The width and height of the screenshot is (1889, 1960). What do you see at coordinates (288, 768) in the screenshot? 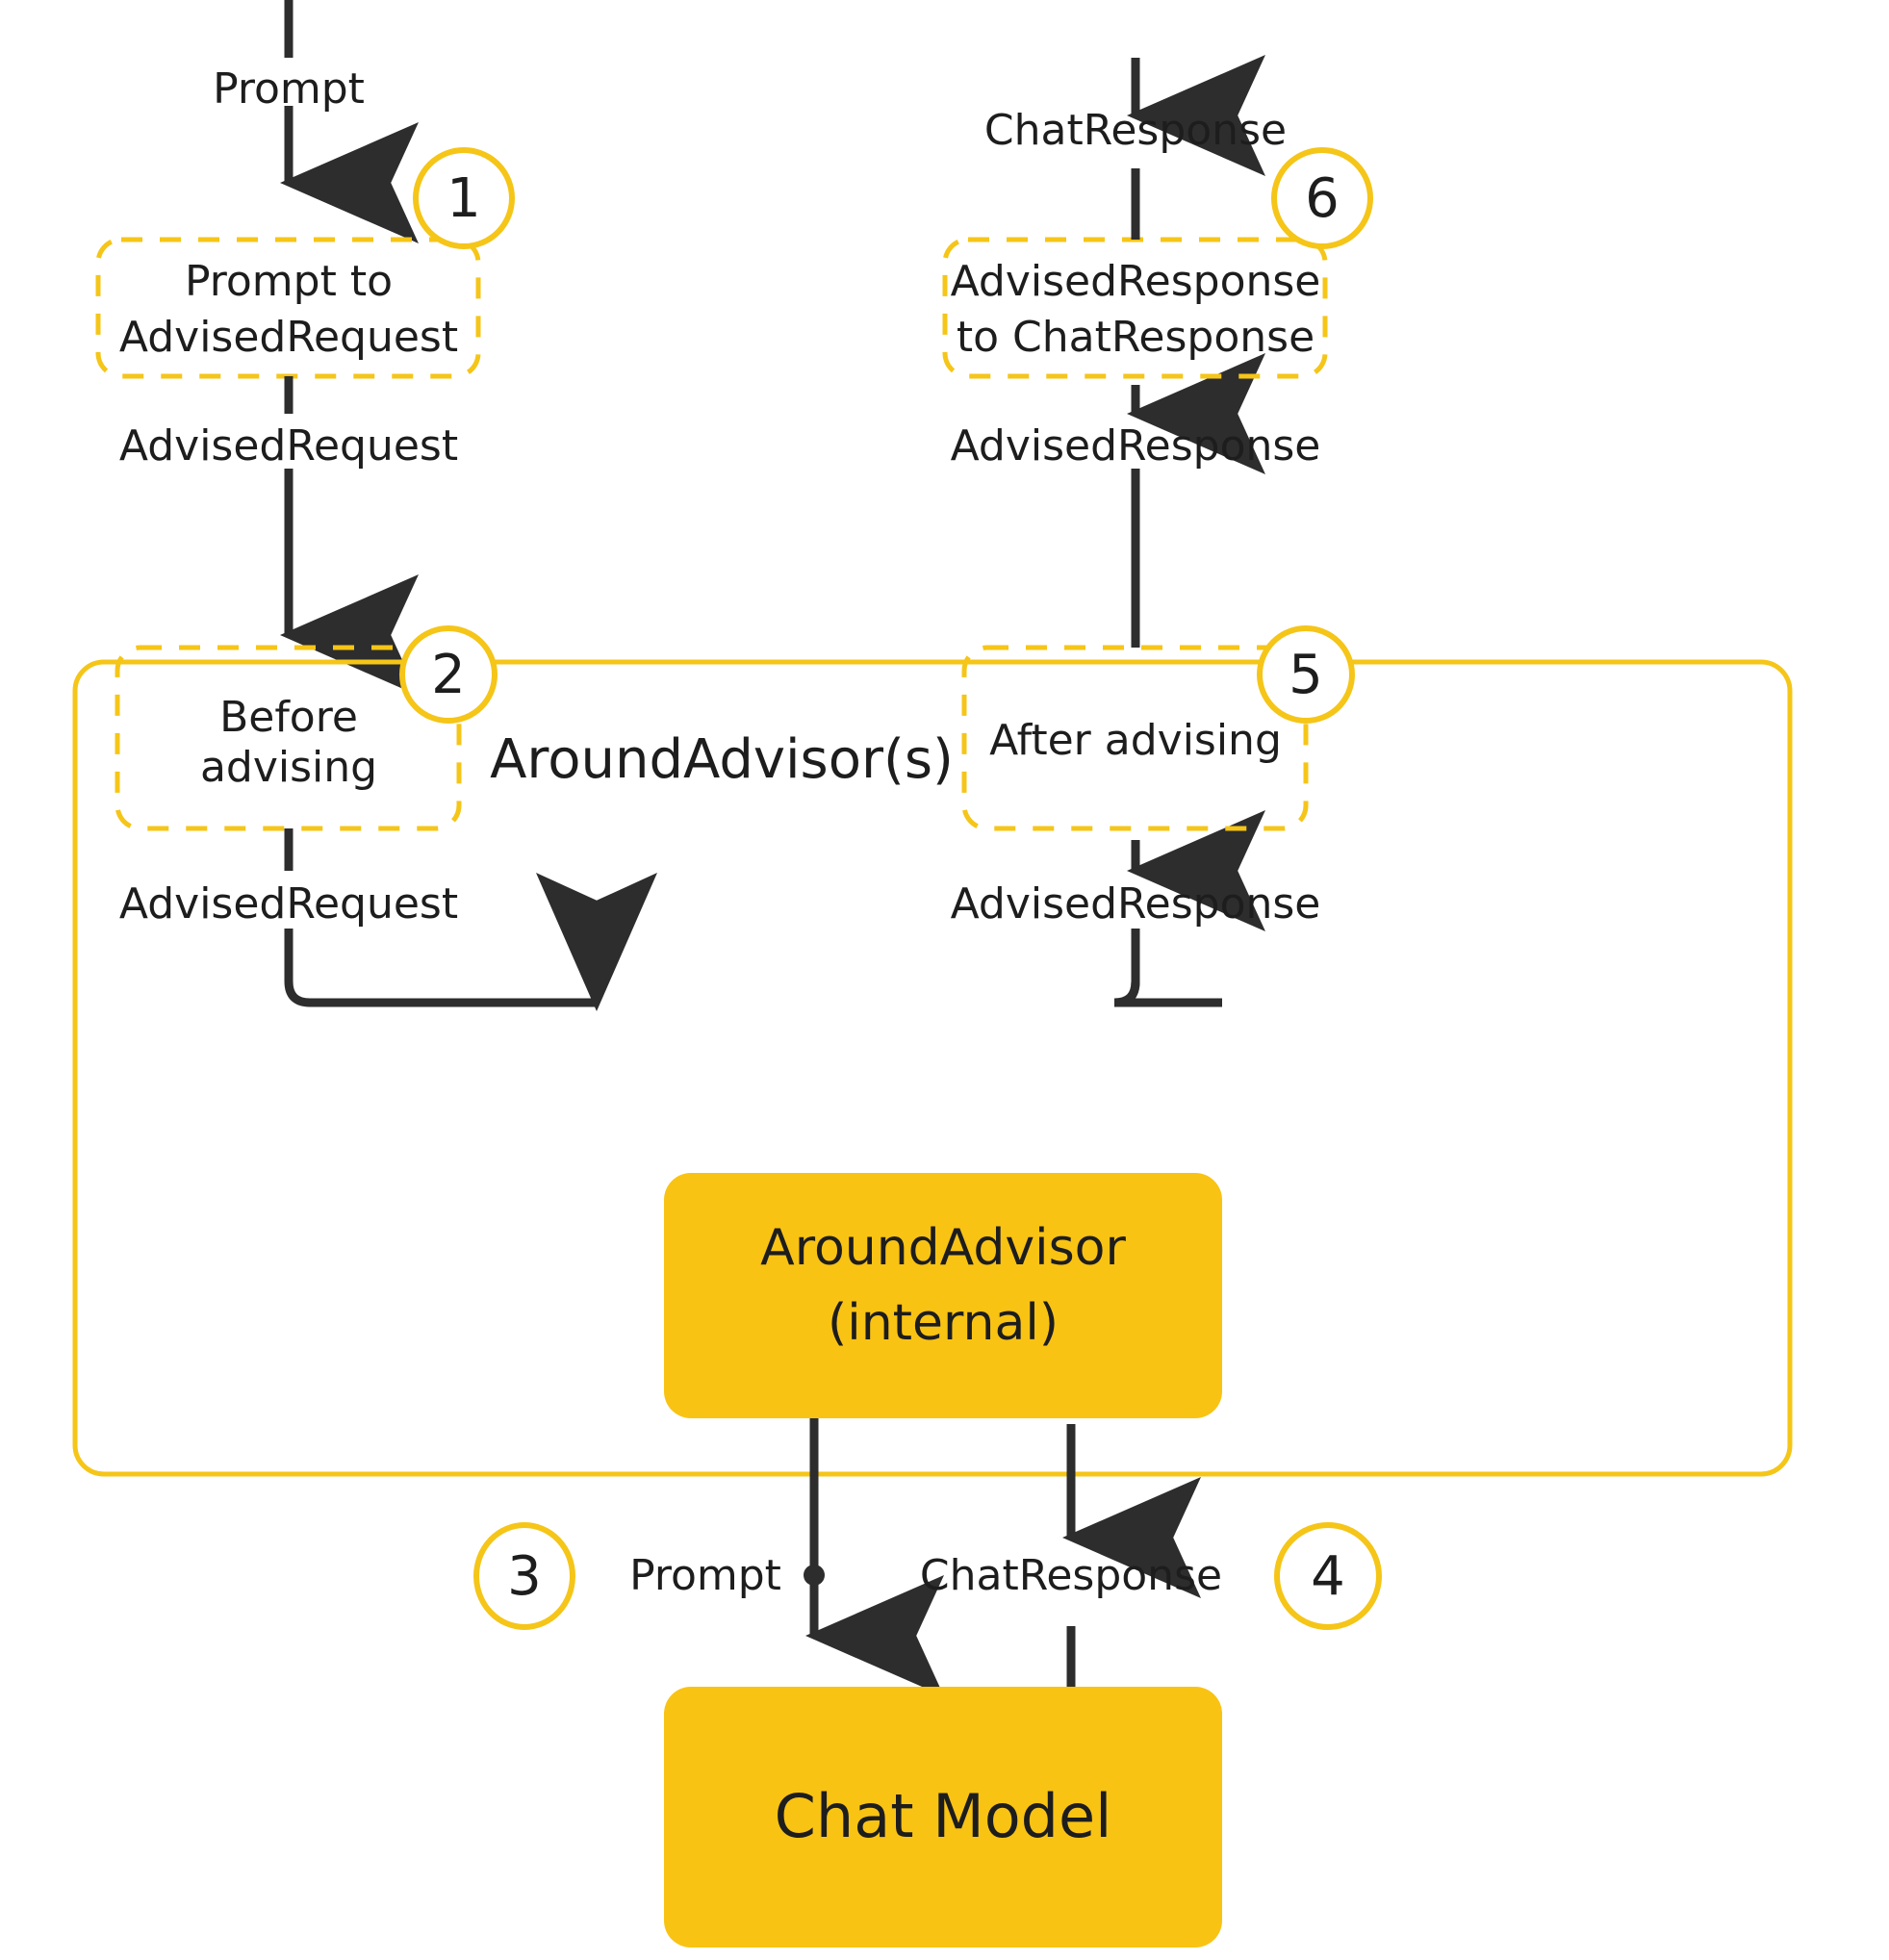
I see `step-box-2-label-line2: advising` at bounding box center [288, 768].